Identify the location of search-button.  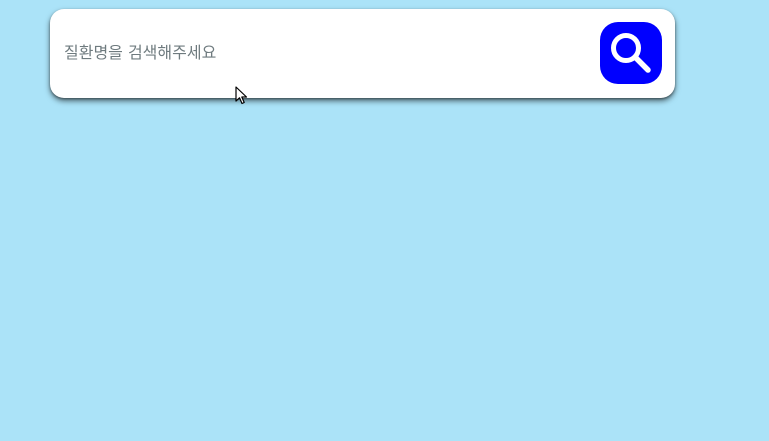
(631, 53).